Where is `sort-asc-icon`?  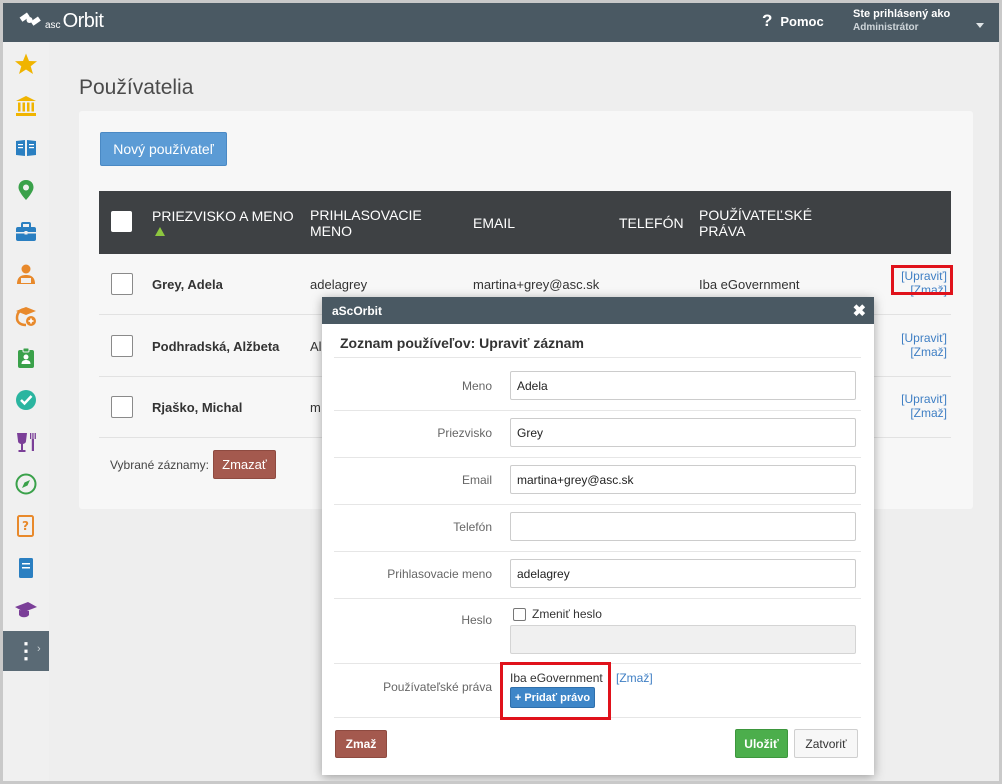 sort-asc-icon is located at coordinates (160, 231).